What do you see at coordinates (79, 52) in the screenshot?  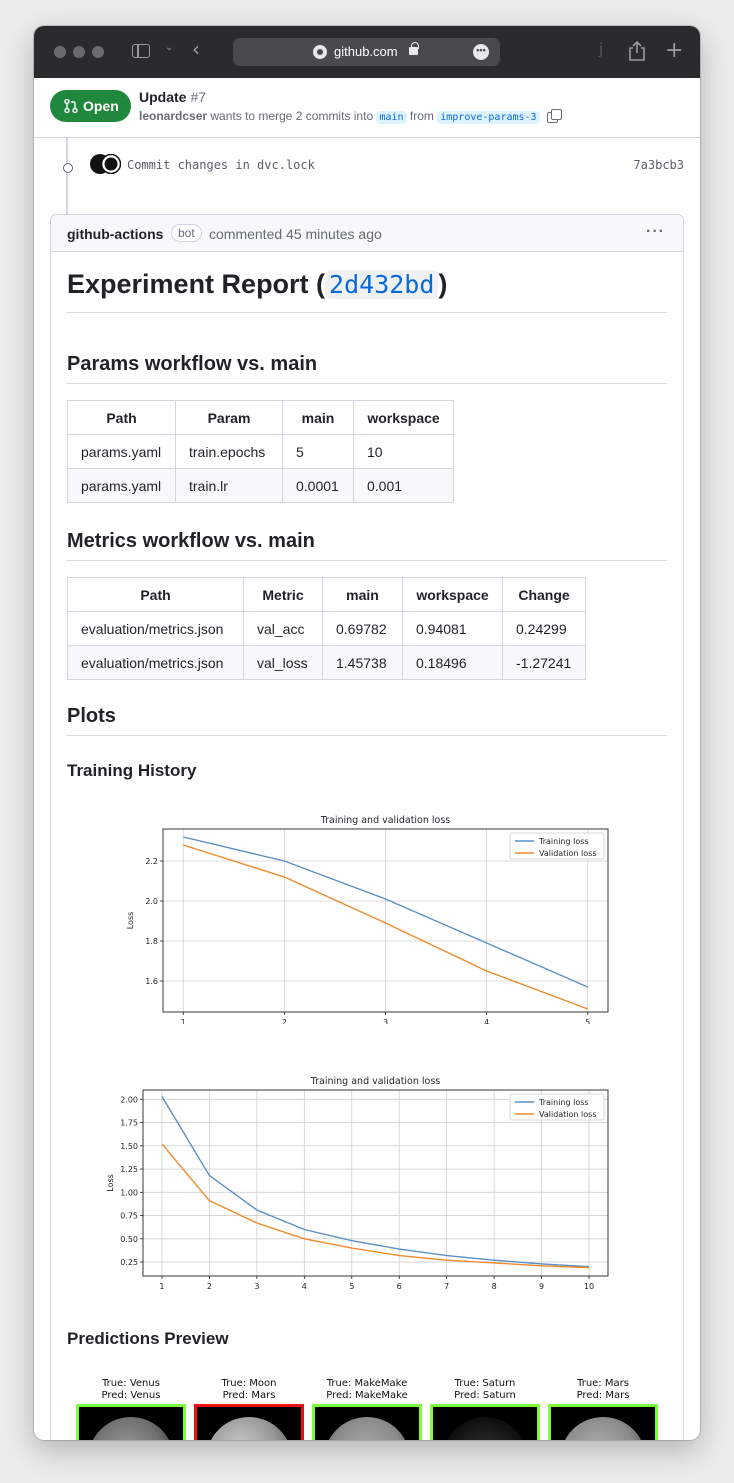 I see `minimize-window-button` at bounding box center [79, 52].